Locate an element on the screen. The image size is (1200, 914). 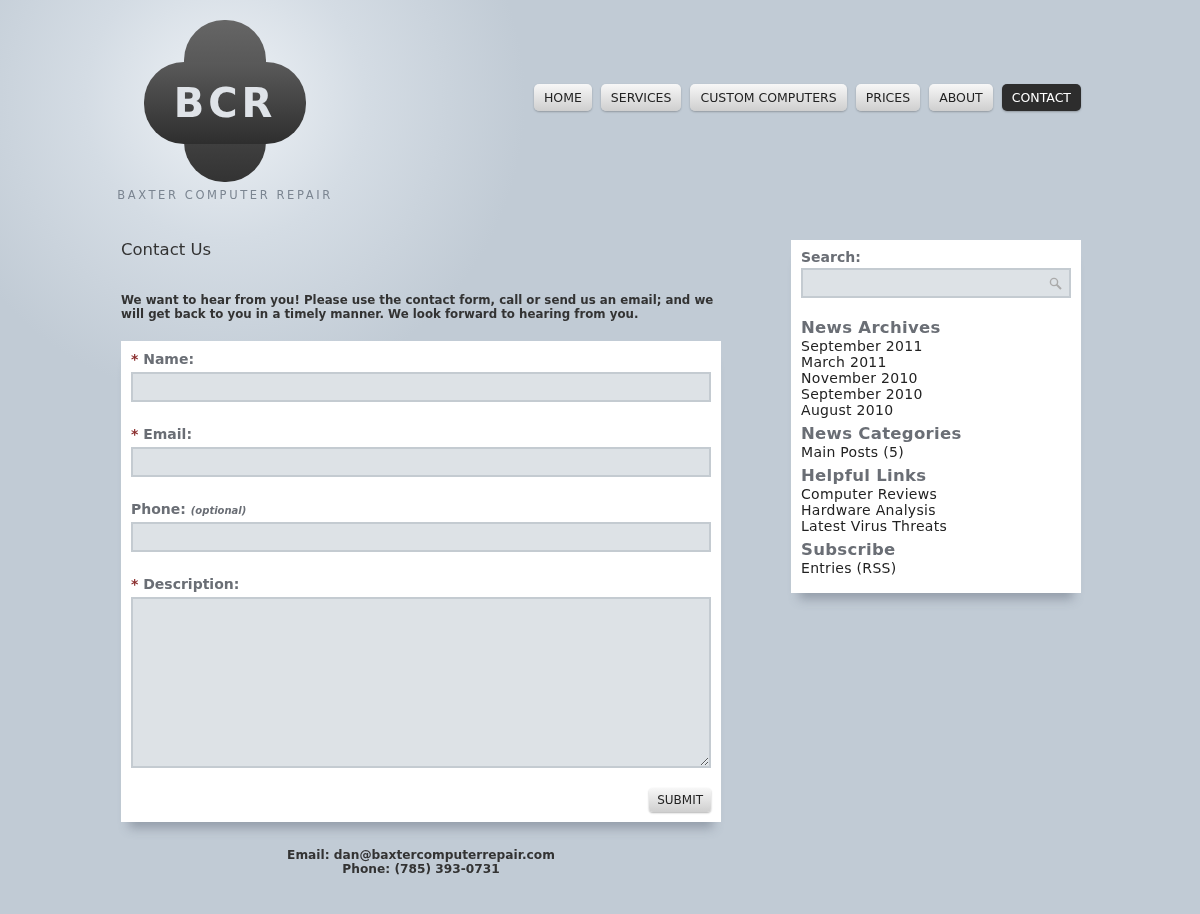
sidebar-link: Hardware Analysis is located at coordinates (868, 510).